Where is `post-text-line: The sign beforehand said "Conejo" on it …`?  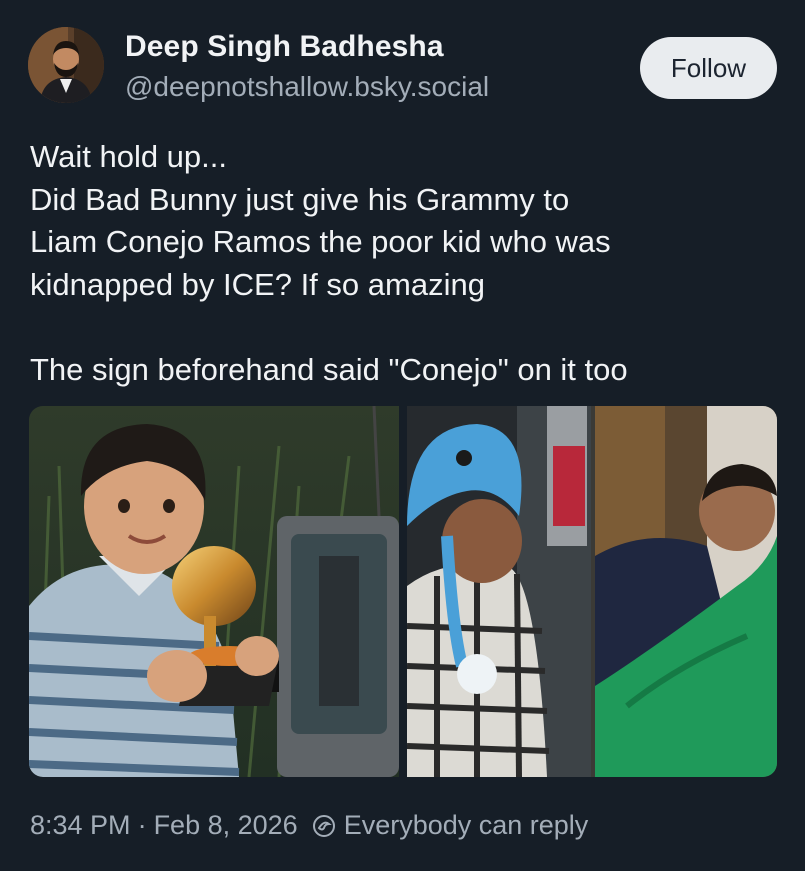 post-text-line: The sign beforehand said "Conejo" on it … is located at coordinates (329, 369).